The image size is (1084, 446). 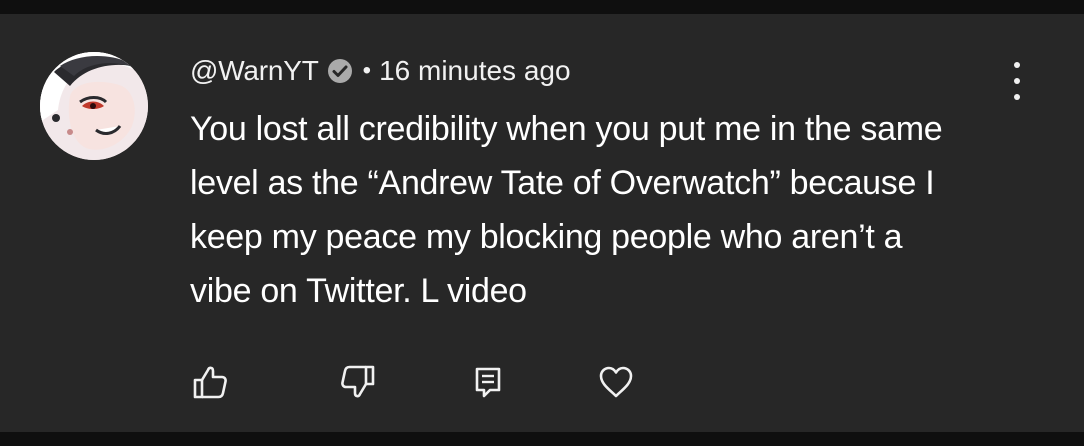 I want to click on avatar-image, so click(x=94, y=106).